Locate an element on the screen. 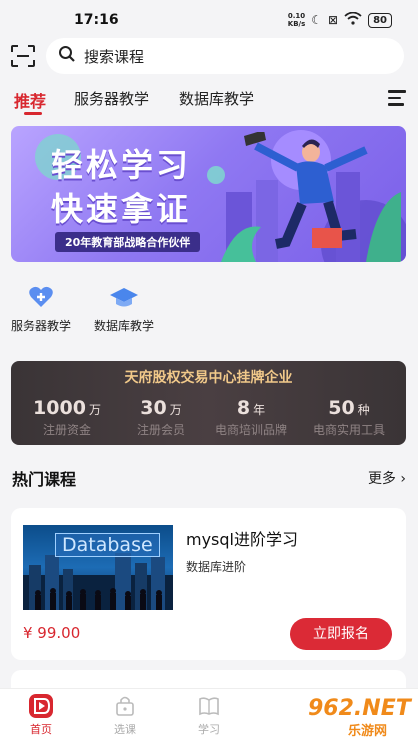 The height and width of the screenshot is (744, 418). enroll-button: 立即报名 is located at coordinates (341, 634).